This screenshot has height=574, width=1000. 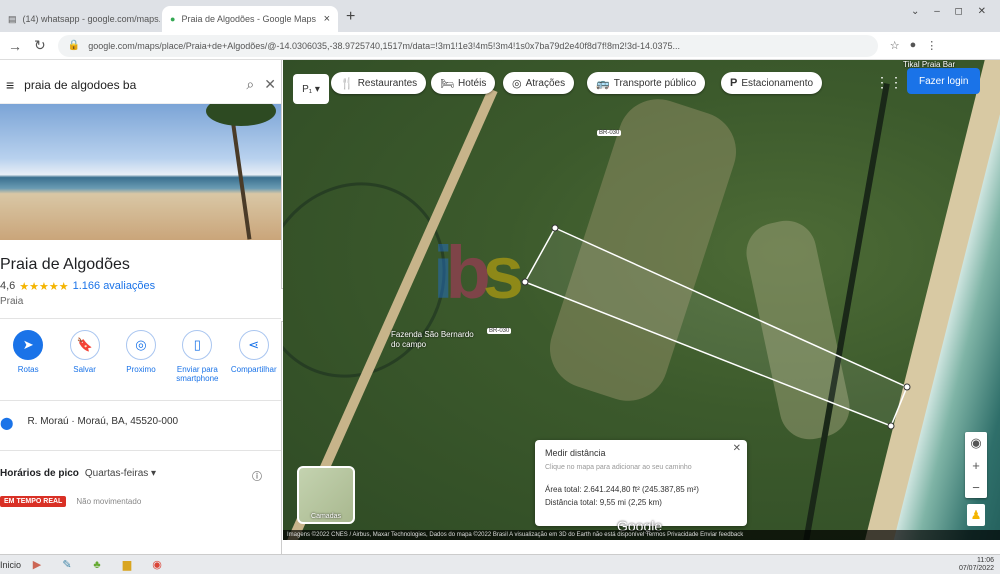 What do you see at coordinates (97, 565) in the screenshot?
I see `game-app-icon: ♣` at bounding box center [97, 565].